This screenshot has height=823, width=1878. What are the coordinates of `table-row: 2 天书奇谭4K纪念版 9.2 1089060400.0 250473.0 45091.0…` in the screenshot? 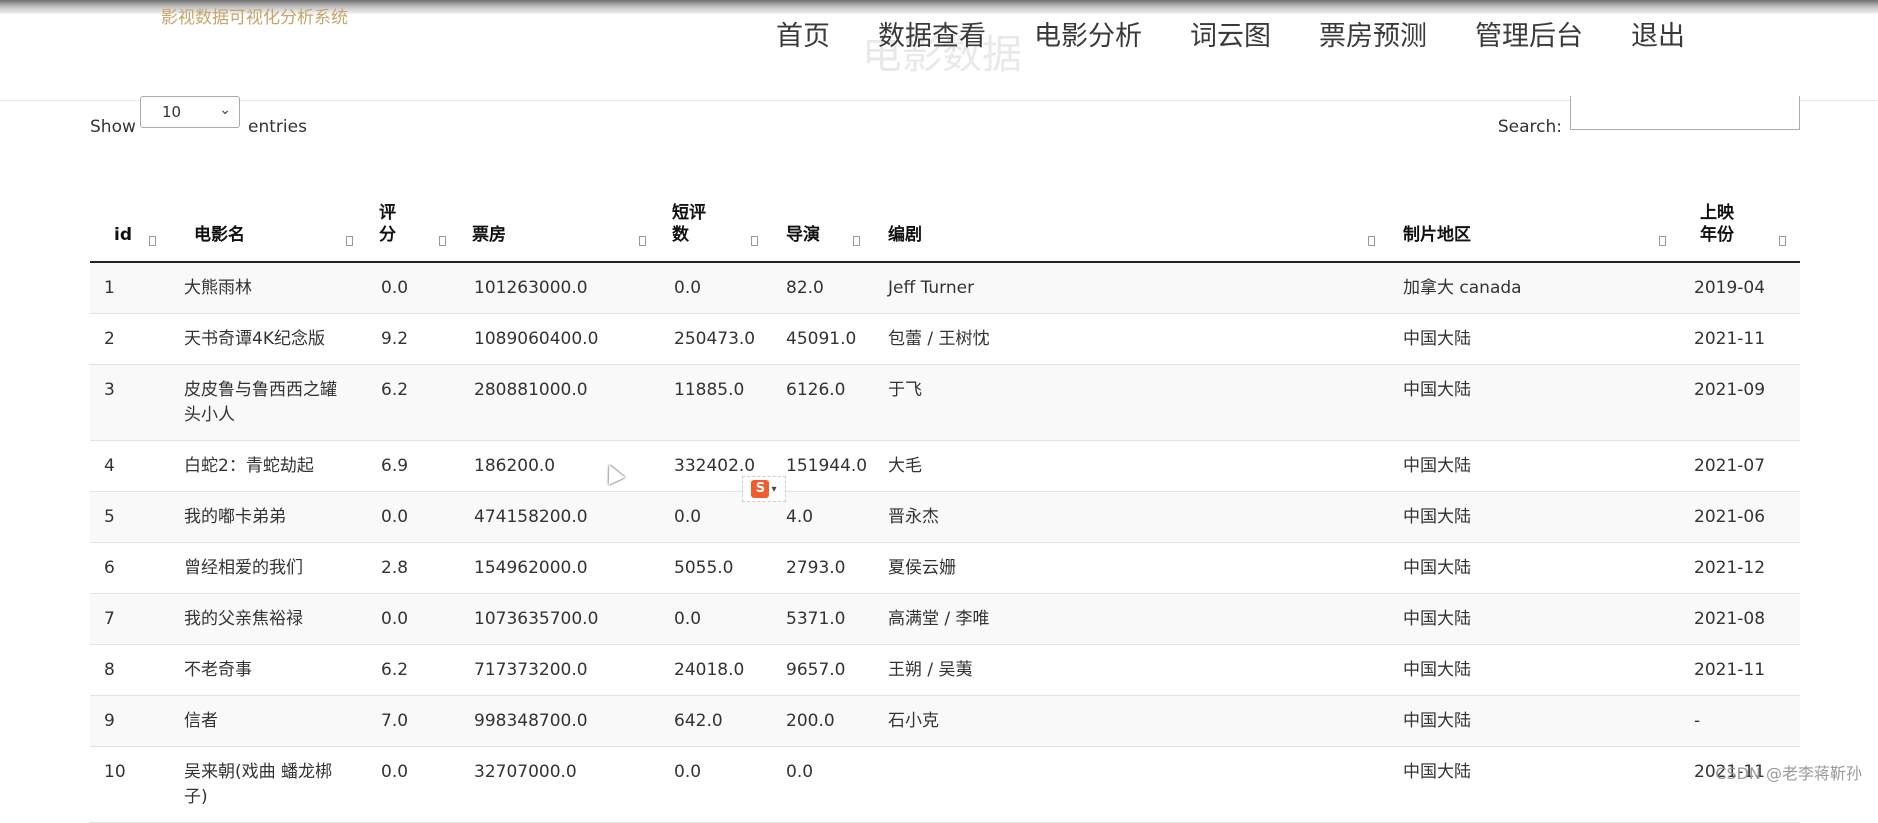 It's located at (945, 339).